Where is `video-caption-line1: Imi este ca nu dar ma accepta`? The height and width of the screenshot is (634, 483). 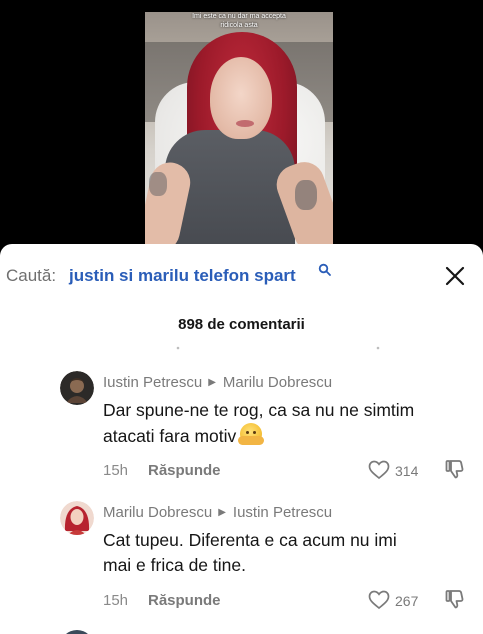 video-caption-line1: Imi este ca nu dar ma accepta is located at coordinates (239, 16).